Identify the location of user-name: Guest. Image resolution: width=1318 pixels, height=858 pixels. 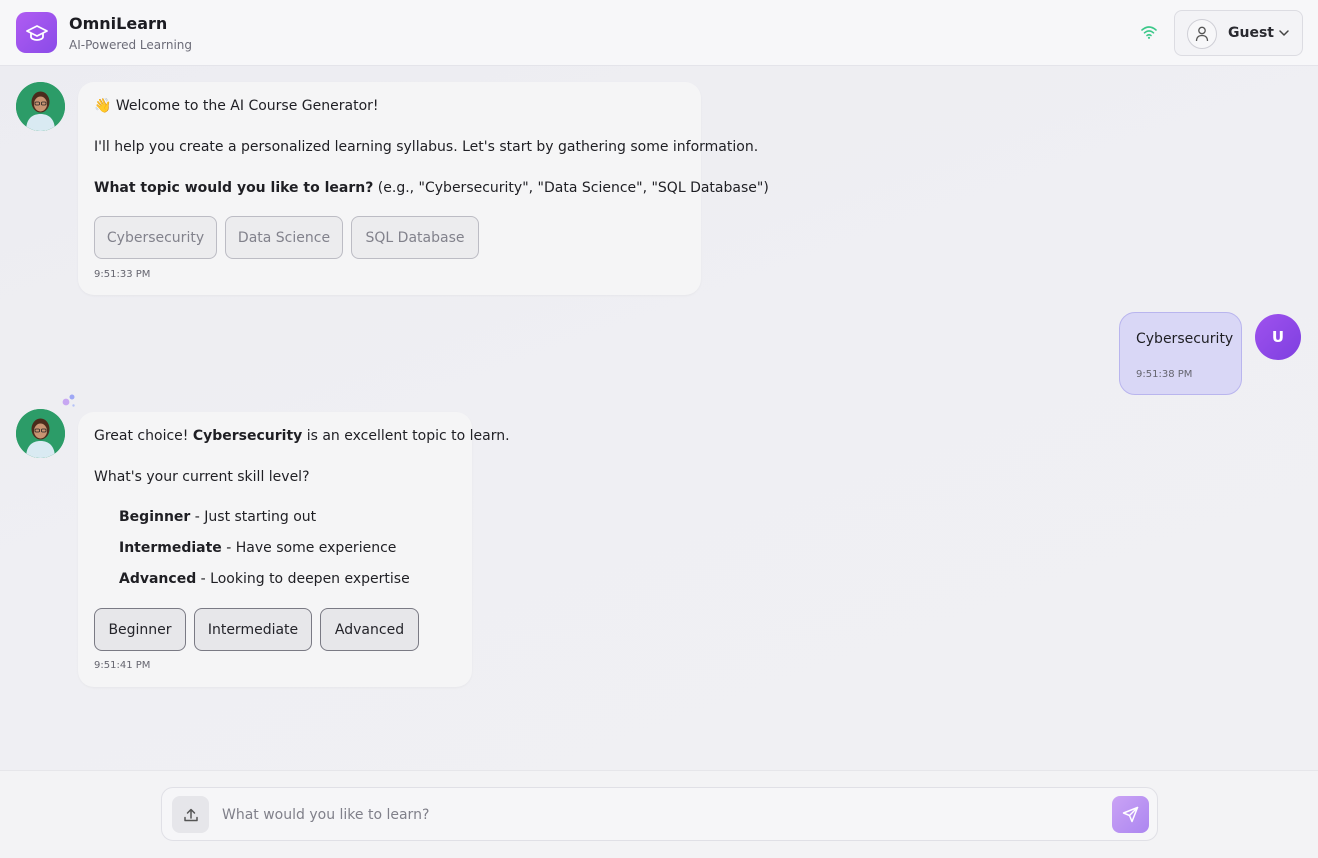
(1251, 33).